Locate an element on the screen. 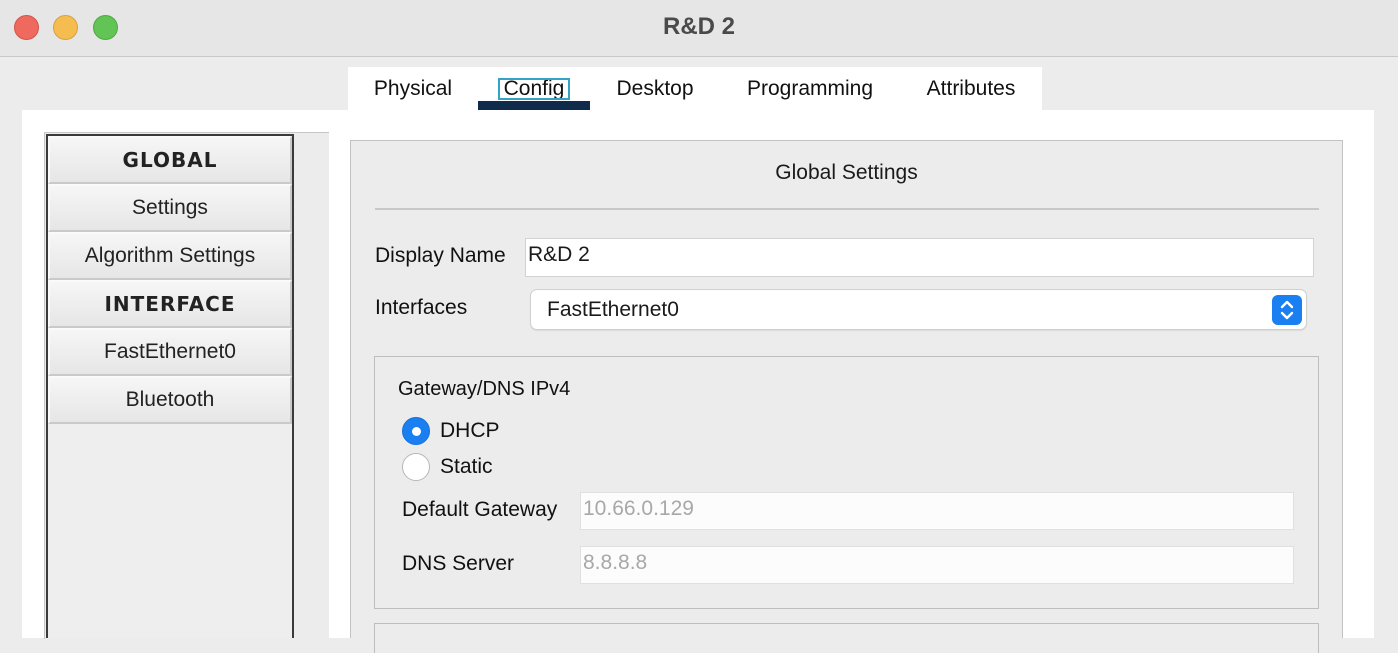 This screenshot has width=1398, height=653. interfaces-label: Interfaces is located at coordinates (421, 307).